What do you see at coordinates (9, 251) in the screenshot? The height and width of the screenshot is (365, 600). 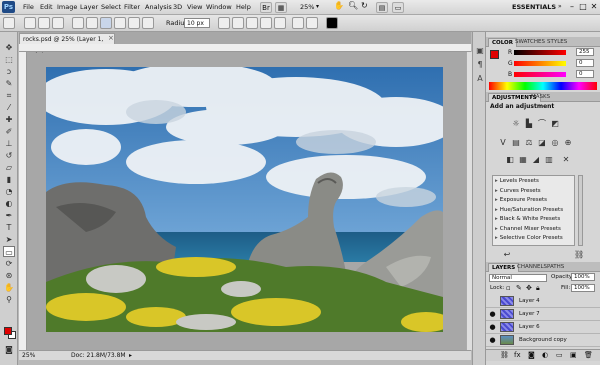 I see `shape-tool-icon: ▭` at bounding box center [9, 251].